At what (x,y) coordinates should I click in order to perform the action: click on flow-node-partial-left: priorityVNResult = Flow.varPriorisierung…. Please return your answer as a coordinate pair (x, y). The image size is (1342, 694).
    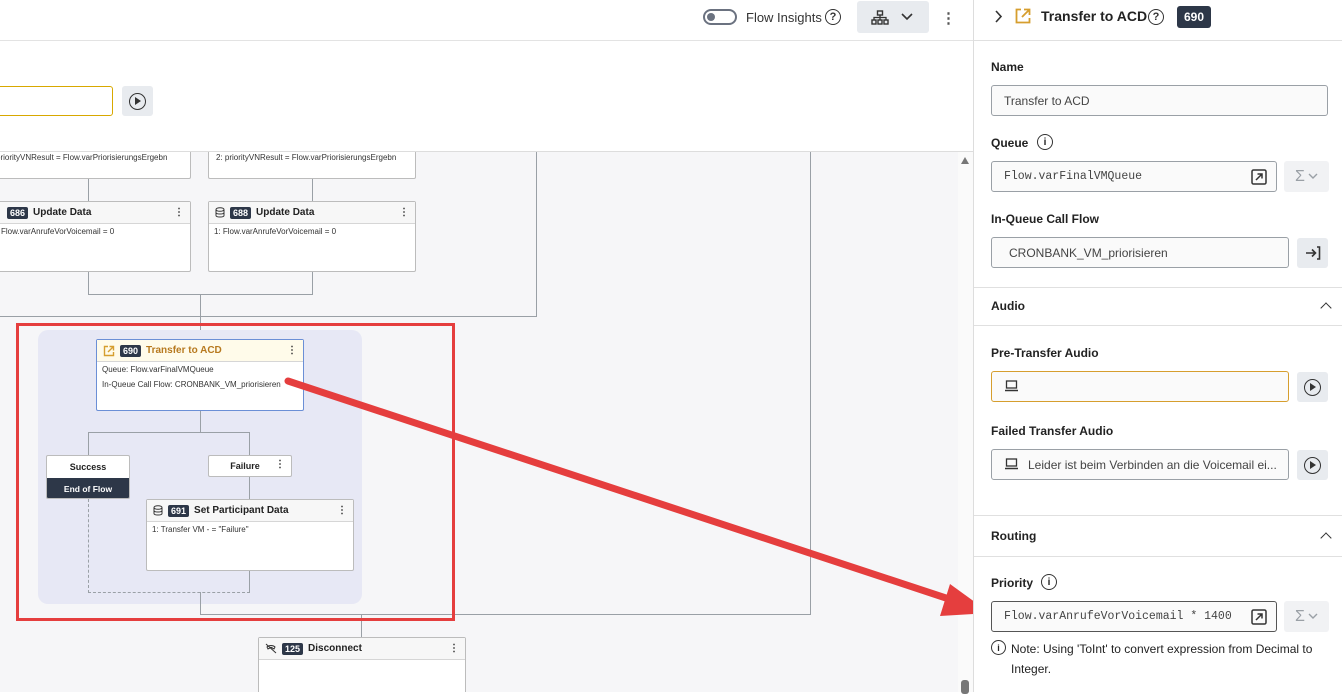
    Looking at the image, I should click on (95, 165).